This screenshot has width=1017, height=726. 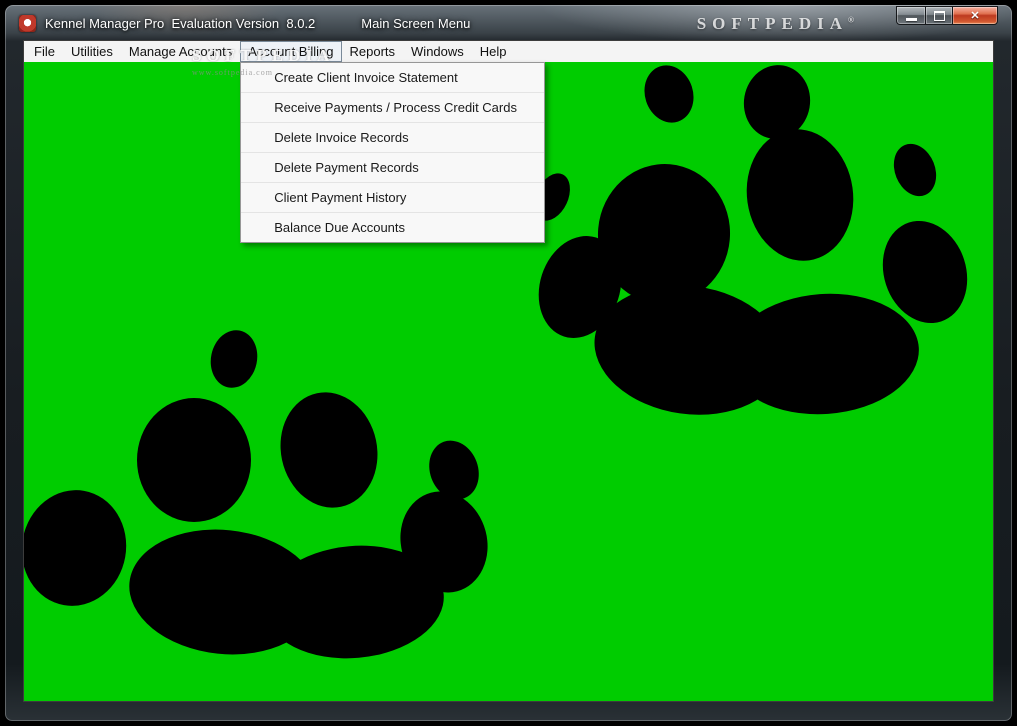 What do you see at coordinates (92, 51) in the screenshot?
I see `menu-utilities: Utilities` at bounding box center [92, 51].